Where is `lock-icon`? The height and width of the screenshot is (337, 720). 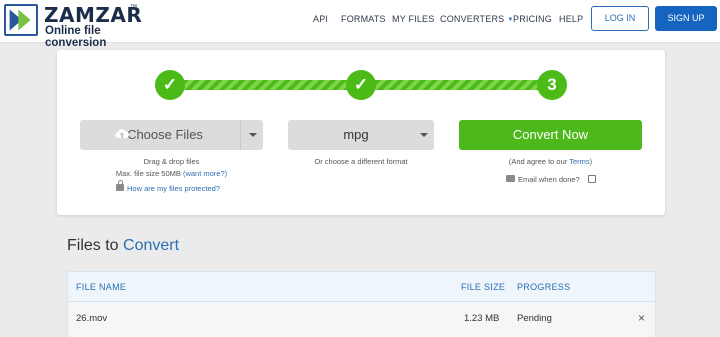
lock-icon is located at coordinates (120, 185).